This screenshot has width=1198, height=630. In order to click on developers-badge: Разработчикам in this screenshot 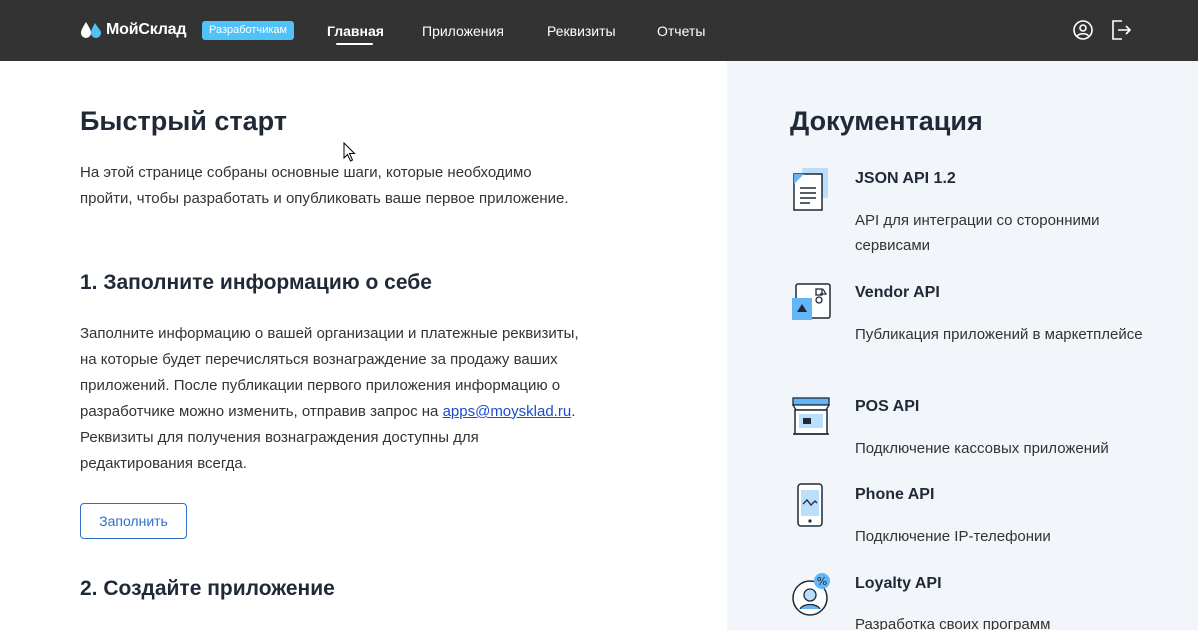, I will do `click(248, 30)`.